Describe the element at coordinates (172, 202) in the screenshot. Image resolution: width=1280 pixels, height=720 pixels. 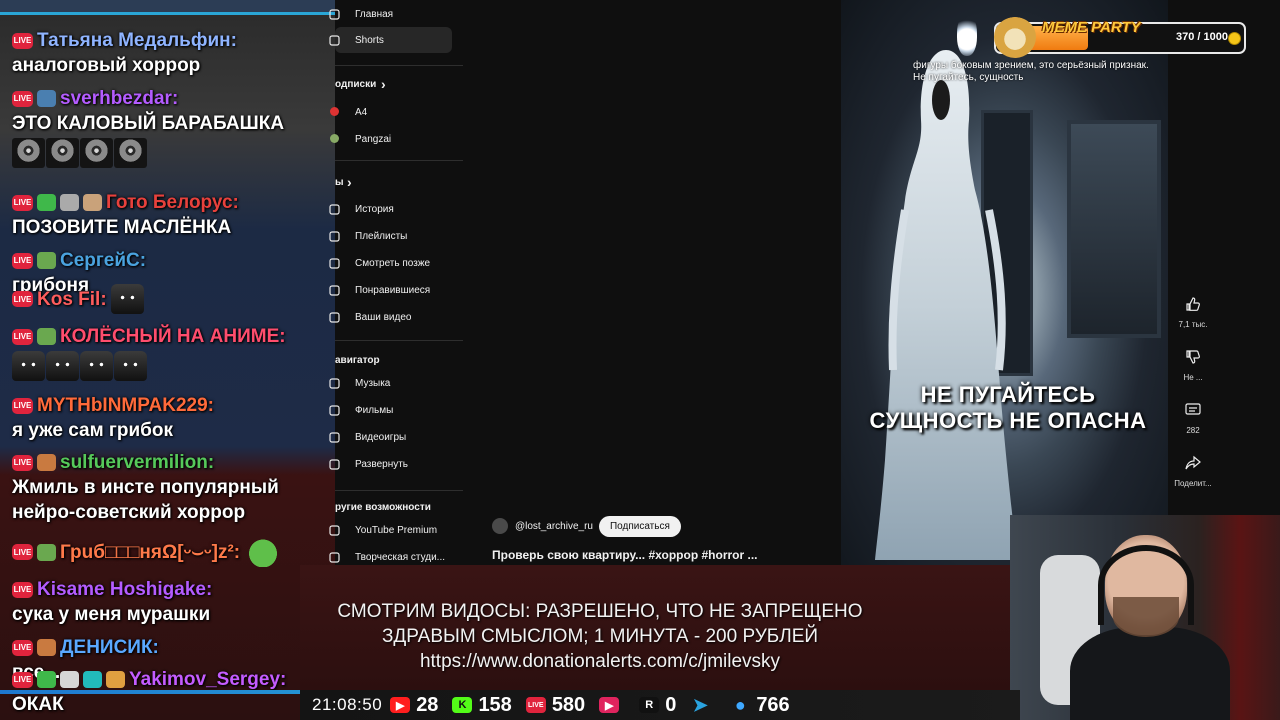
I see `chat-nickname: Гото Белорус:` at that location.